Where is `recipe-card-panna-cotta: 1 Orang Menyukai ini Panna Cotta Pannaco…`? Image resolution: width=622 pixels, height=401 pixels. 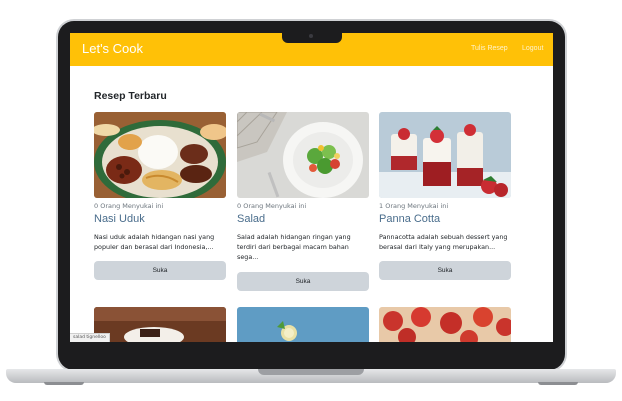
recipe-card-panna-cotta: 1 Orang Menyukai ini Panna Cotta Pannaco… is located at coordinates (445, 196).